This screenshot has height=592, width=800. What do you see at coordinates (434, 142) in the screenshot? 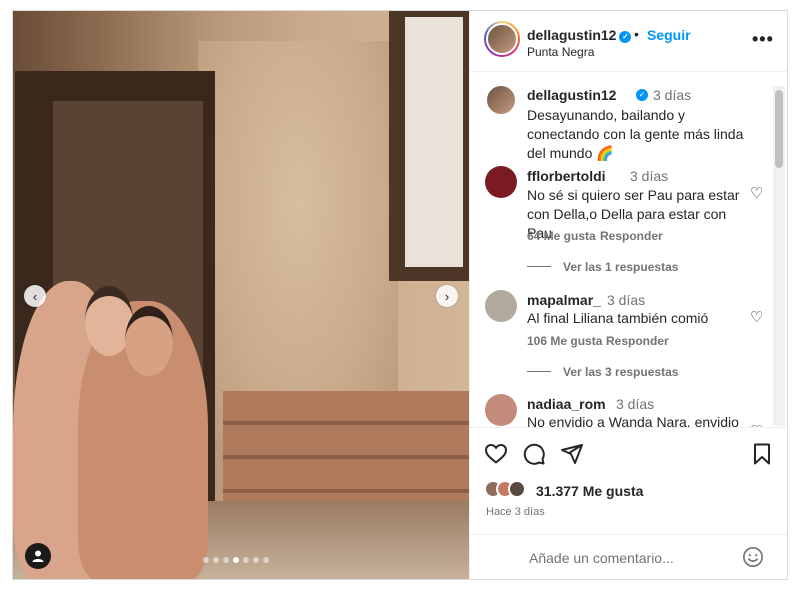
I see `photo-window-pane` at bounding box center [434, 142].